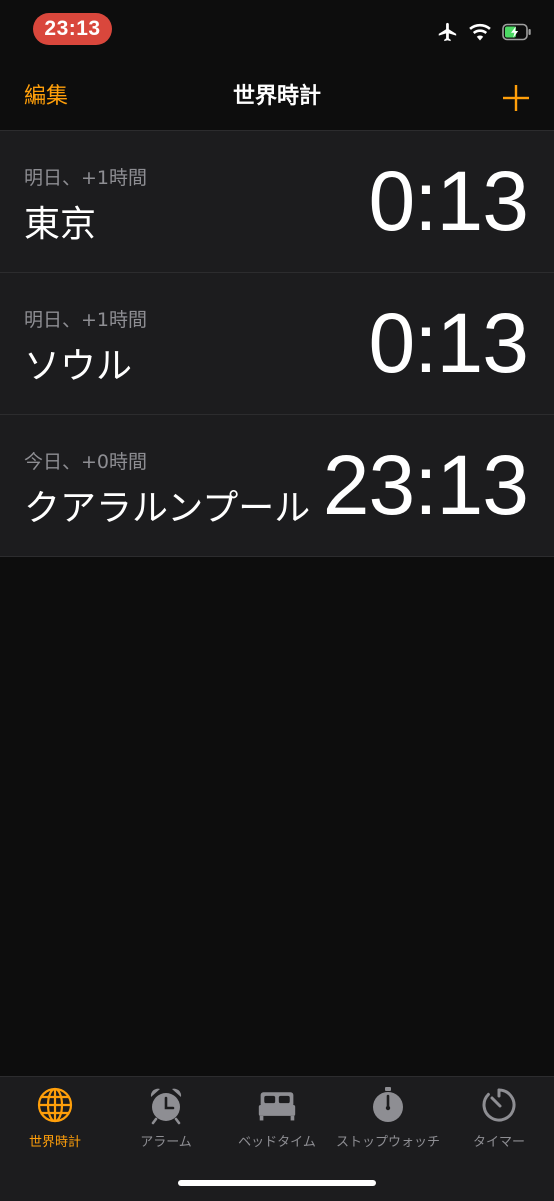  Describe the element at coordinates (86, 462) in the screenshot. I see `clock-offset: 今日、+0時間` at that location.